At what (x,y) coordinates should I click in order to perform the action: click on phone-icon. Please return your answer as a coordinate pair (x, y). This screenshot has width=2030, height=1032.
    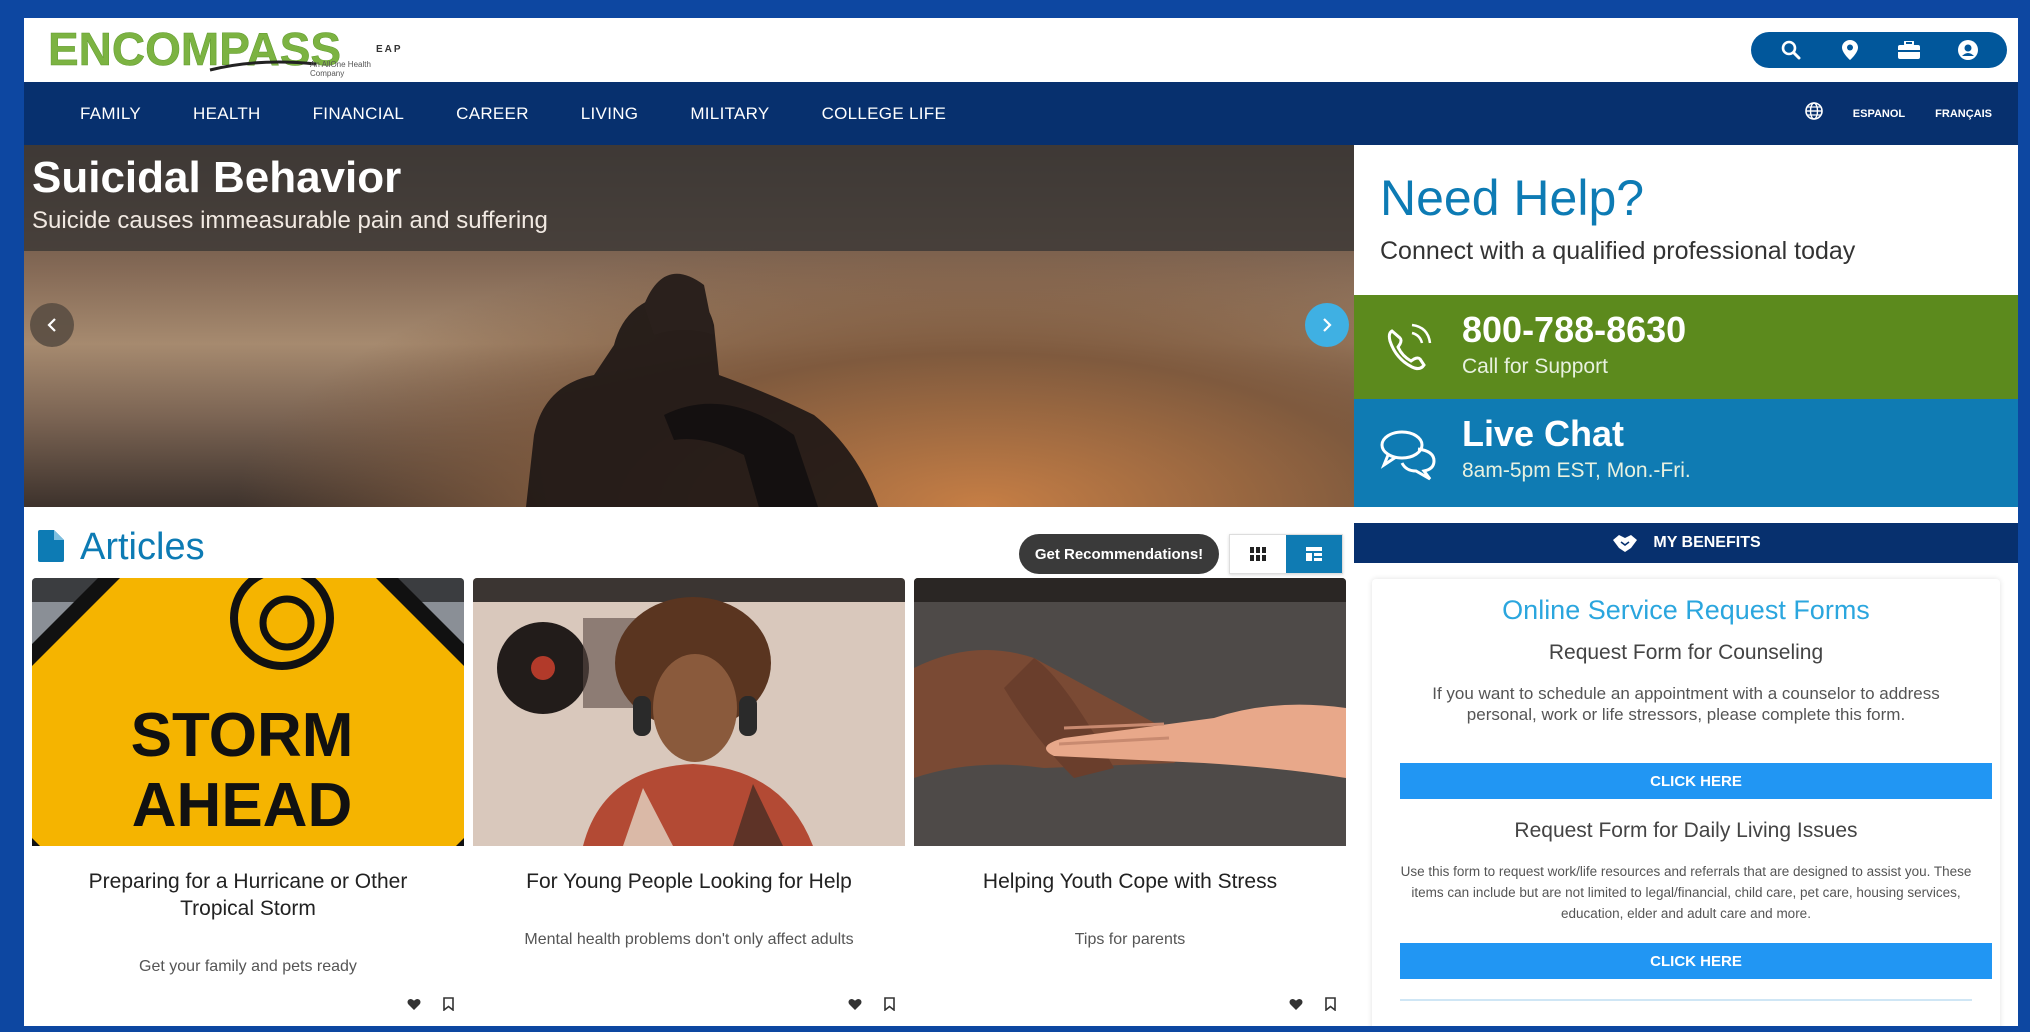
    Looking at the image, I should click on (1409, 347).